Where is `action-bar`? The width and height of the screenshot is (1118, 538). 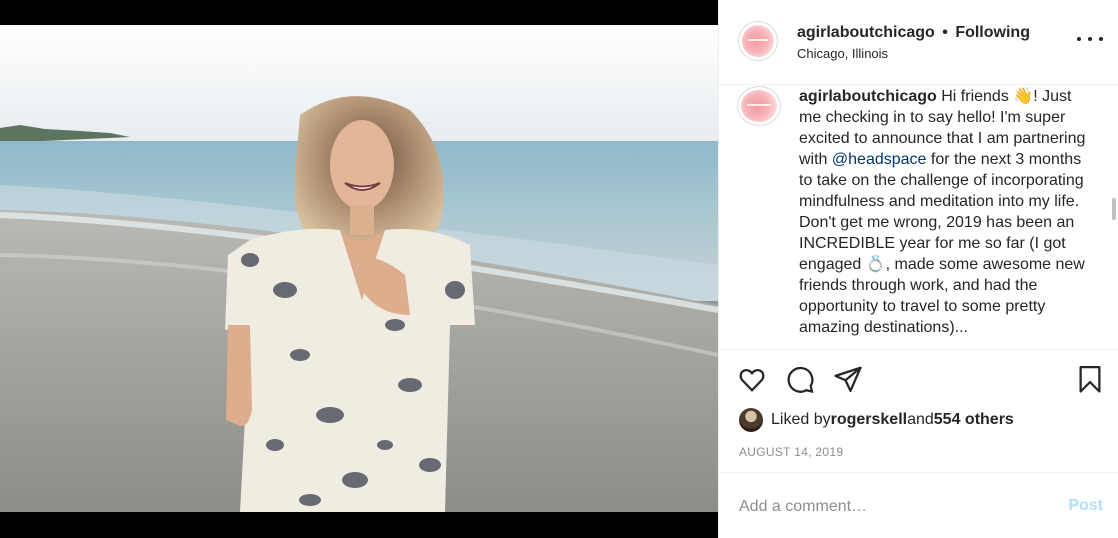 action-bar is located at coordinates (918, 382).